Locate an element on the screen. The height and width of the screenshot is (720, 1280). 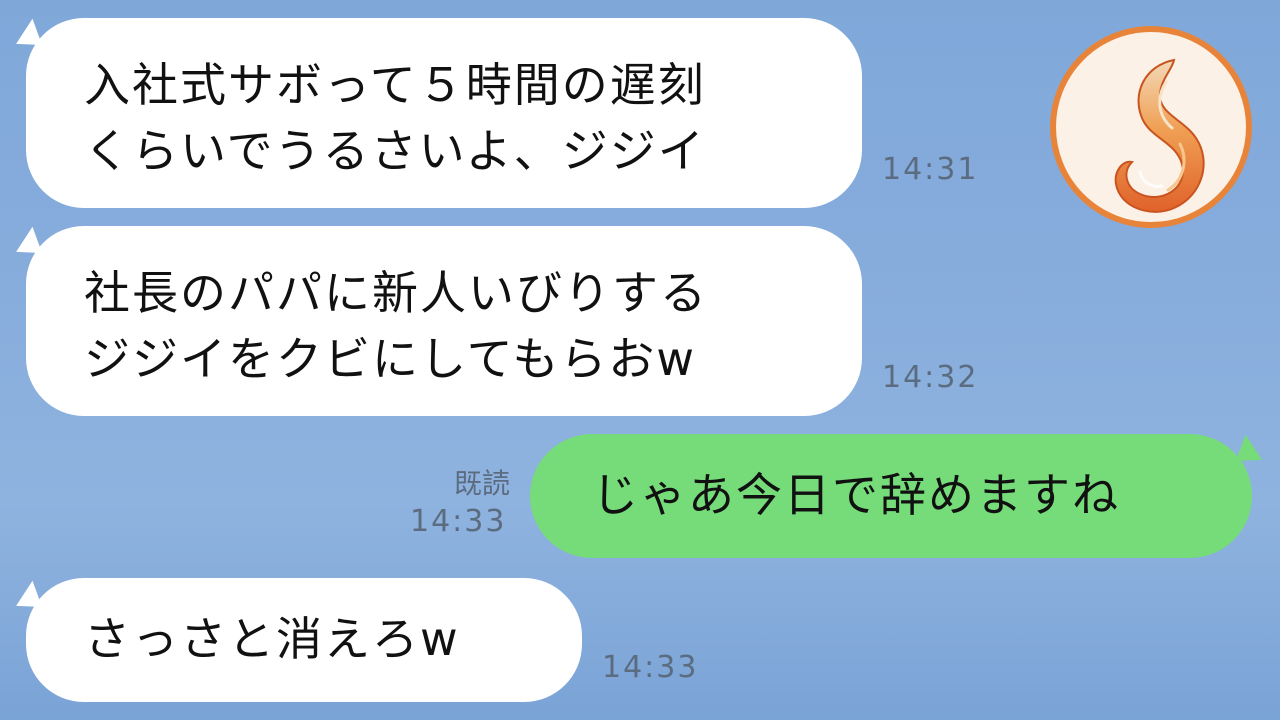
message-text-line: さっさと消えろw is located at coordinates (272, 639).